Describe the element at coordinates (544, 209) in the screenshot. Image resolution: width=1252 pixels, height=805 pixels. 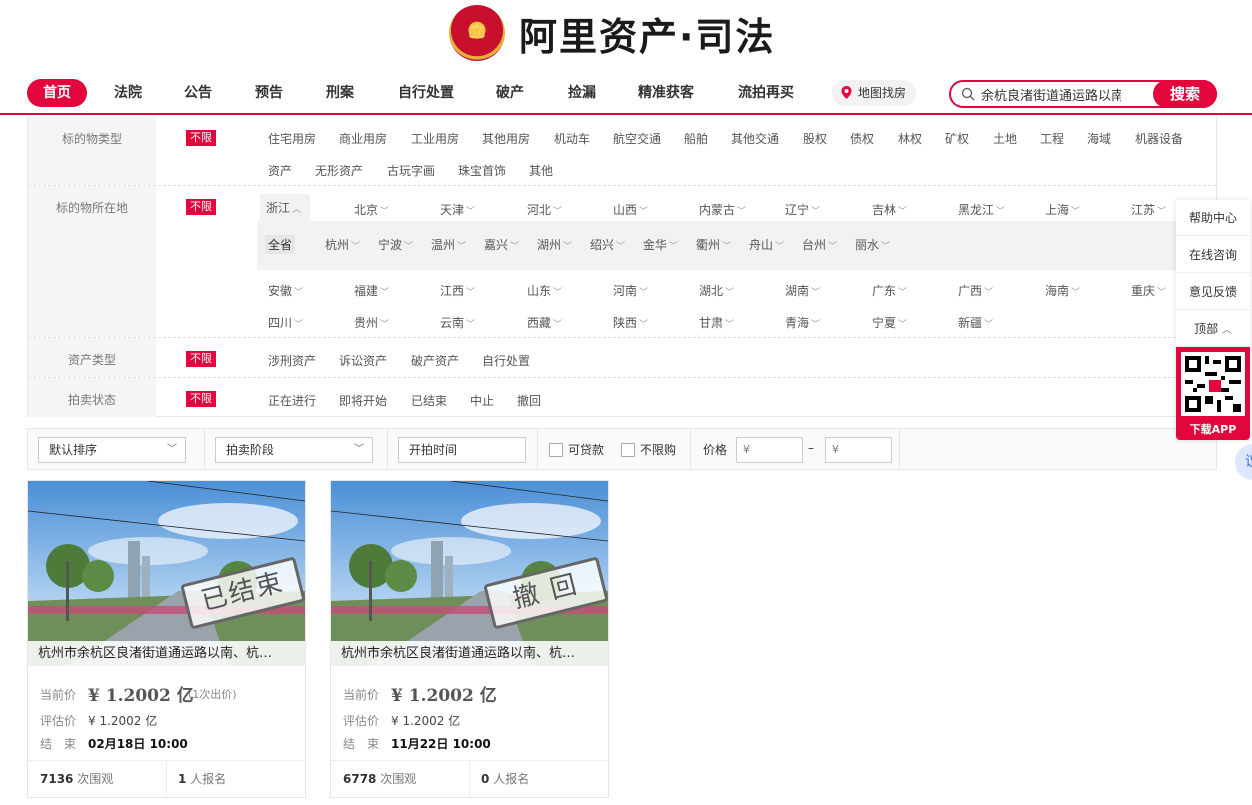
I see `province-option: 河北 ﹀` at that location.